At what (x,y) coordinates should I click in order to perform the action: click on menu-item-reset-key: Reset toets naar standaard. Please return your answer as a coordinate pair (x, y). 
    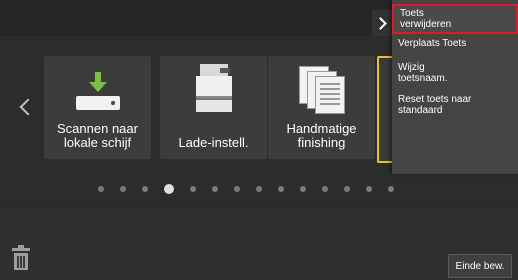
    Looking at the image, I should click on (455, 105).